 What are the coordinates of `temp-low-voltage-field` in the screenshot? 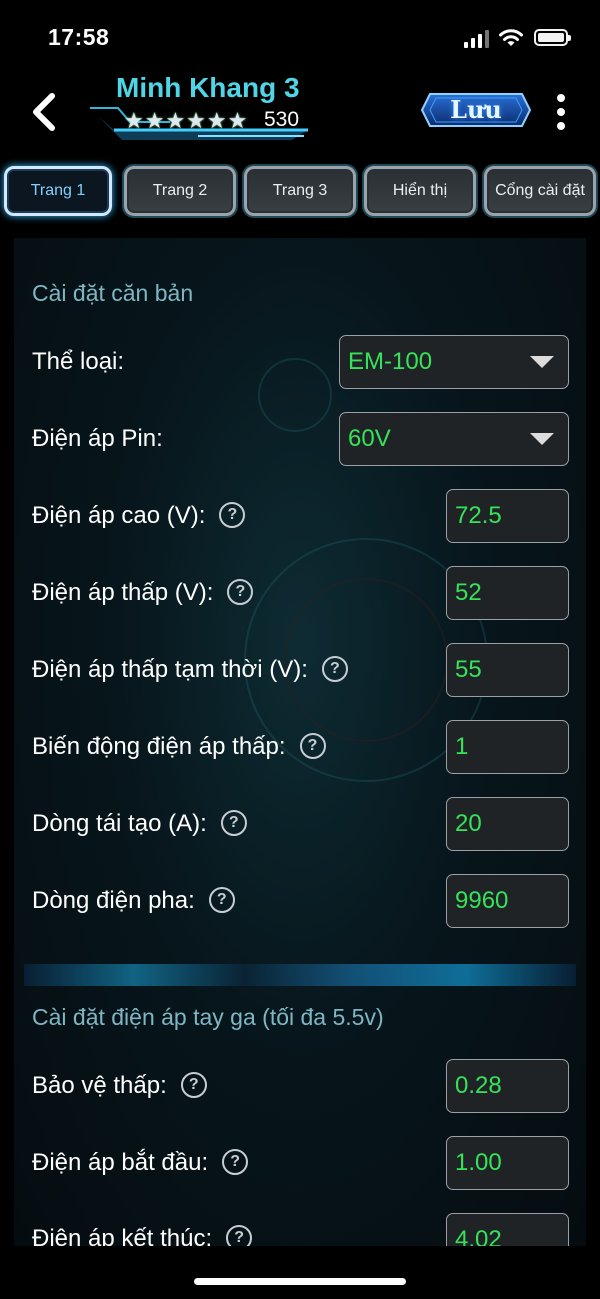 It's located at (507, 670).